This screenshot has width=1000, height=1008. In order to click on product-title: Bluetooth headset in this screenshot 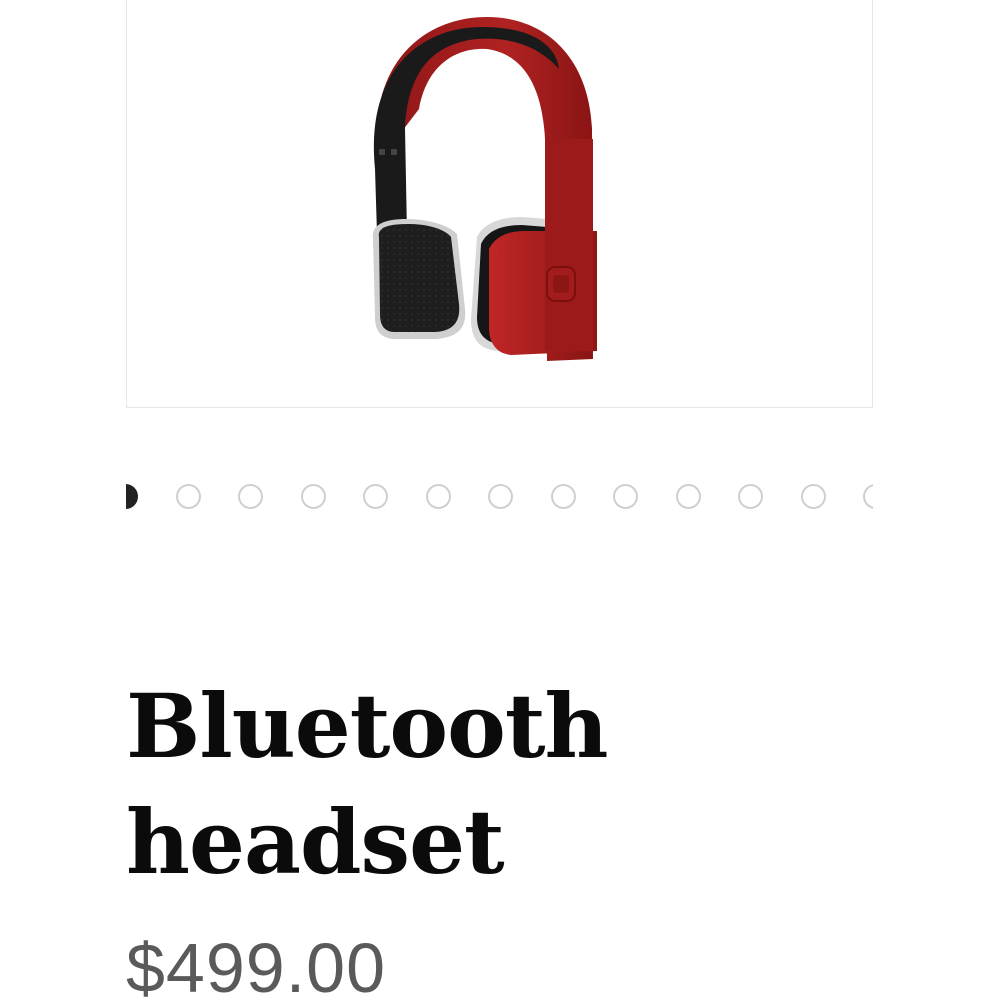, I will do `click(367, 784)`.